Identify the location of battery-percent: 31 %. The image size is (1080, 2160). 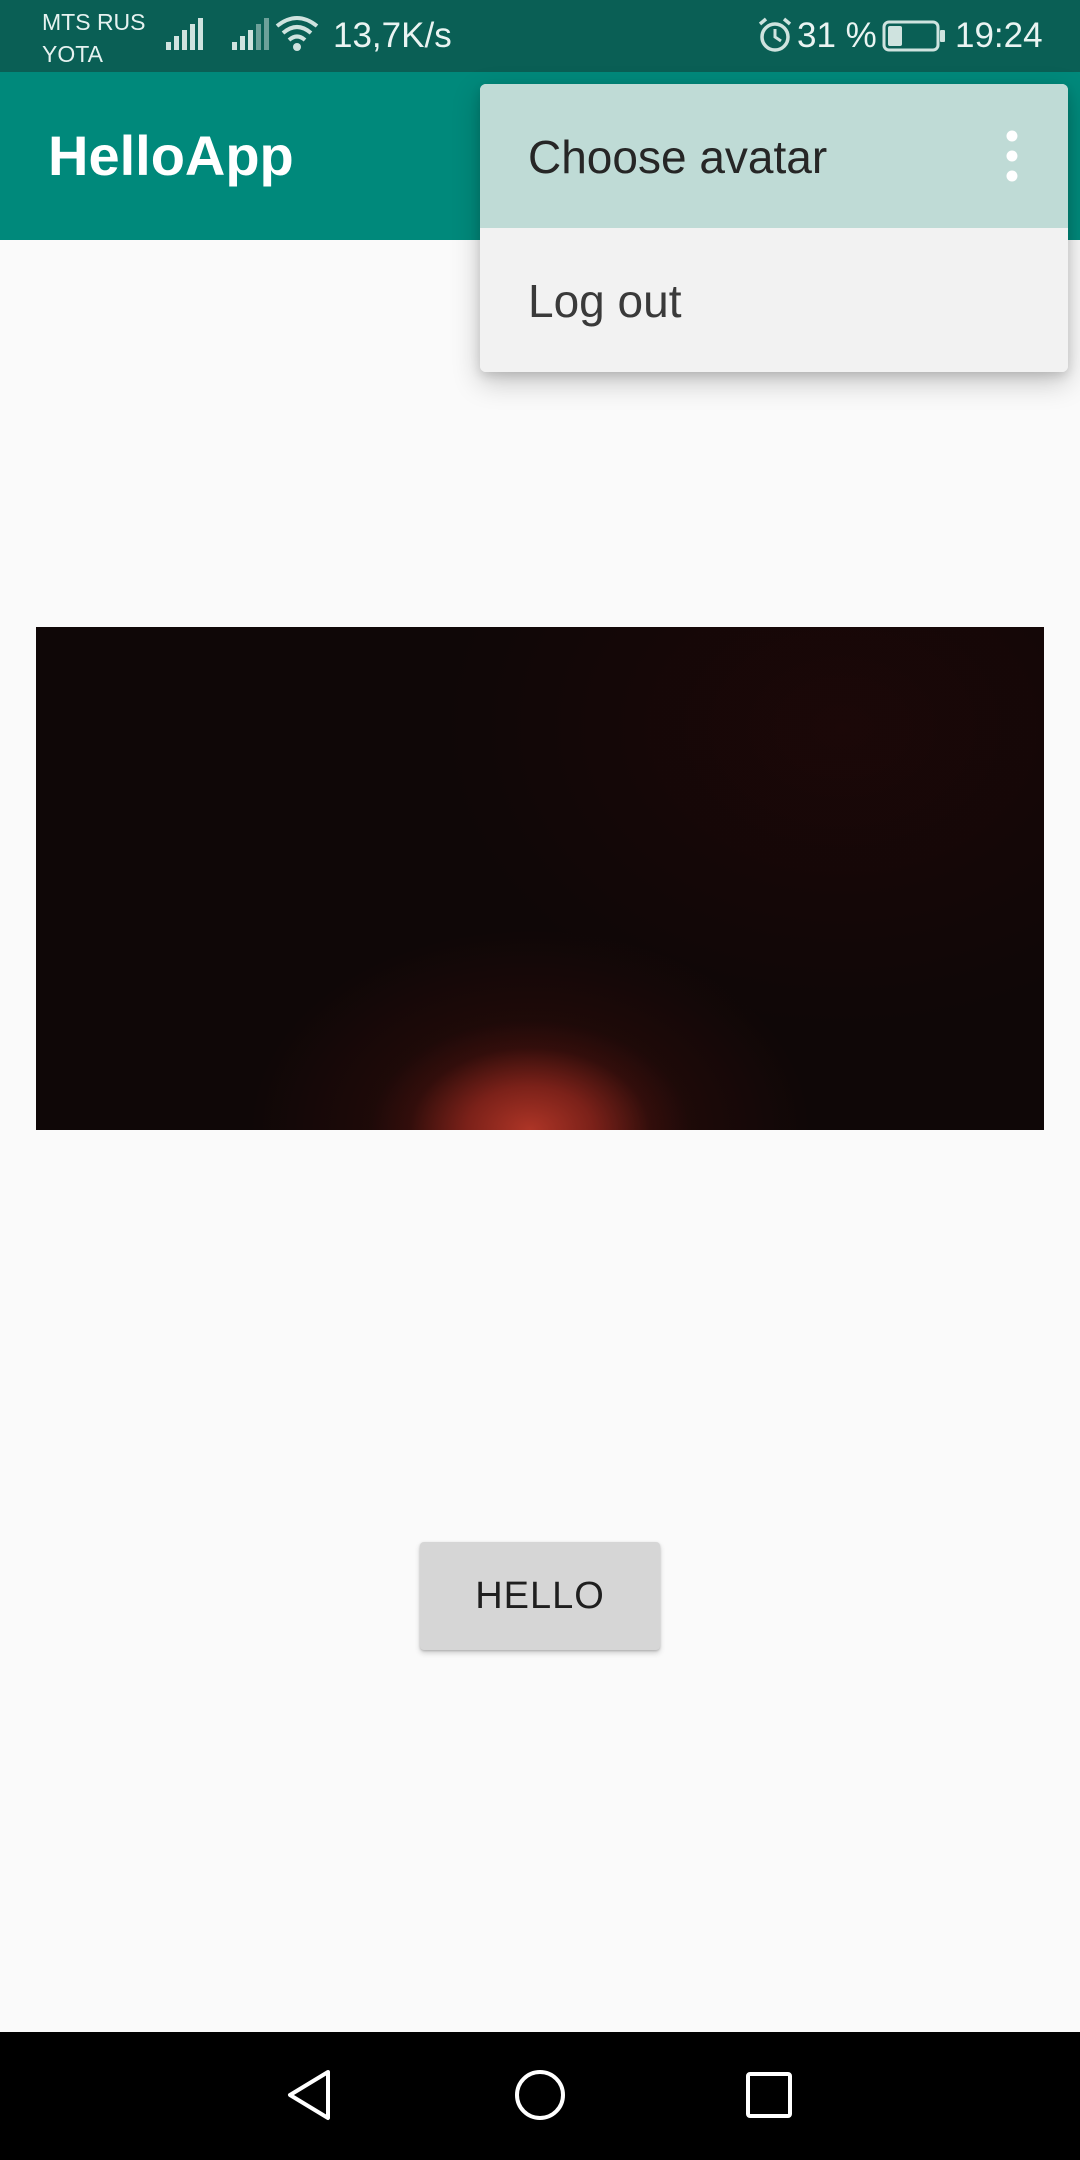
(837, 35).